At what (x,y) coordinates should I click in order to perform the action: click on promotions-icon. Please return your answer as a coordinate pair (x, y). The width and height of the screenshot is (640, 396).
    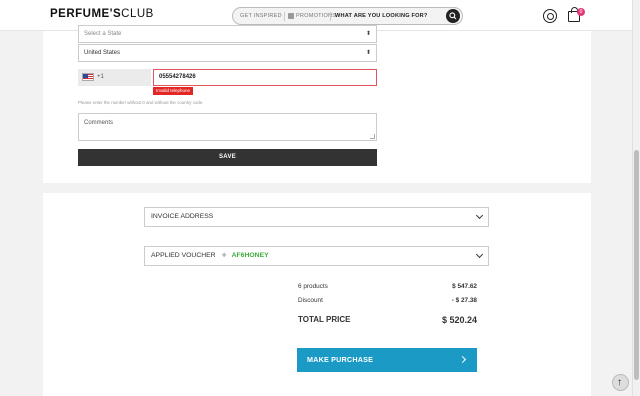
    Looking at the image, I should click on (291, 16).